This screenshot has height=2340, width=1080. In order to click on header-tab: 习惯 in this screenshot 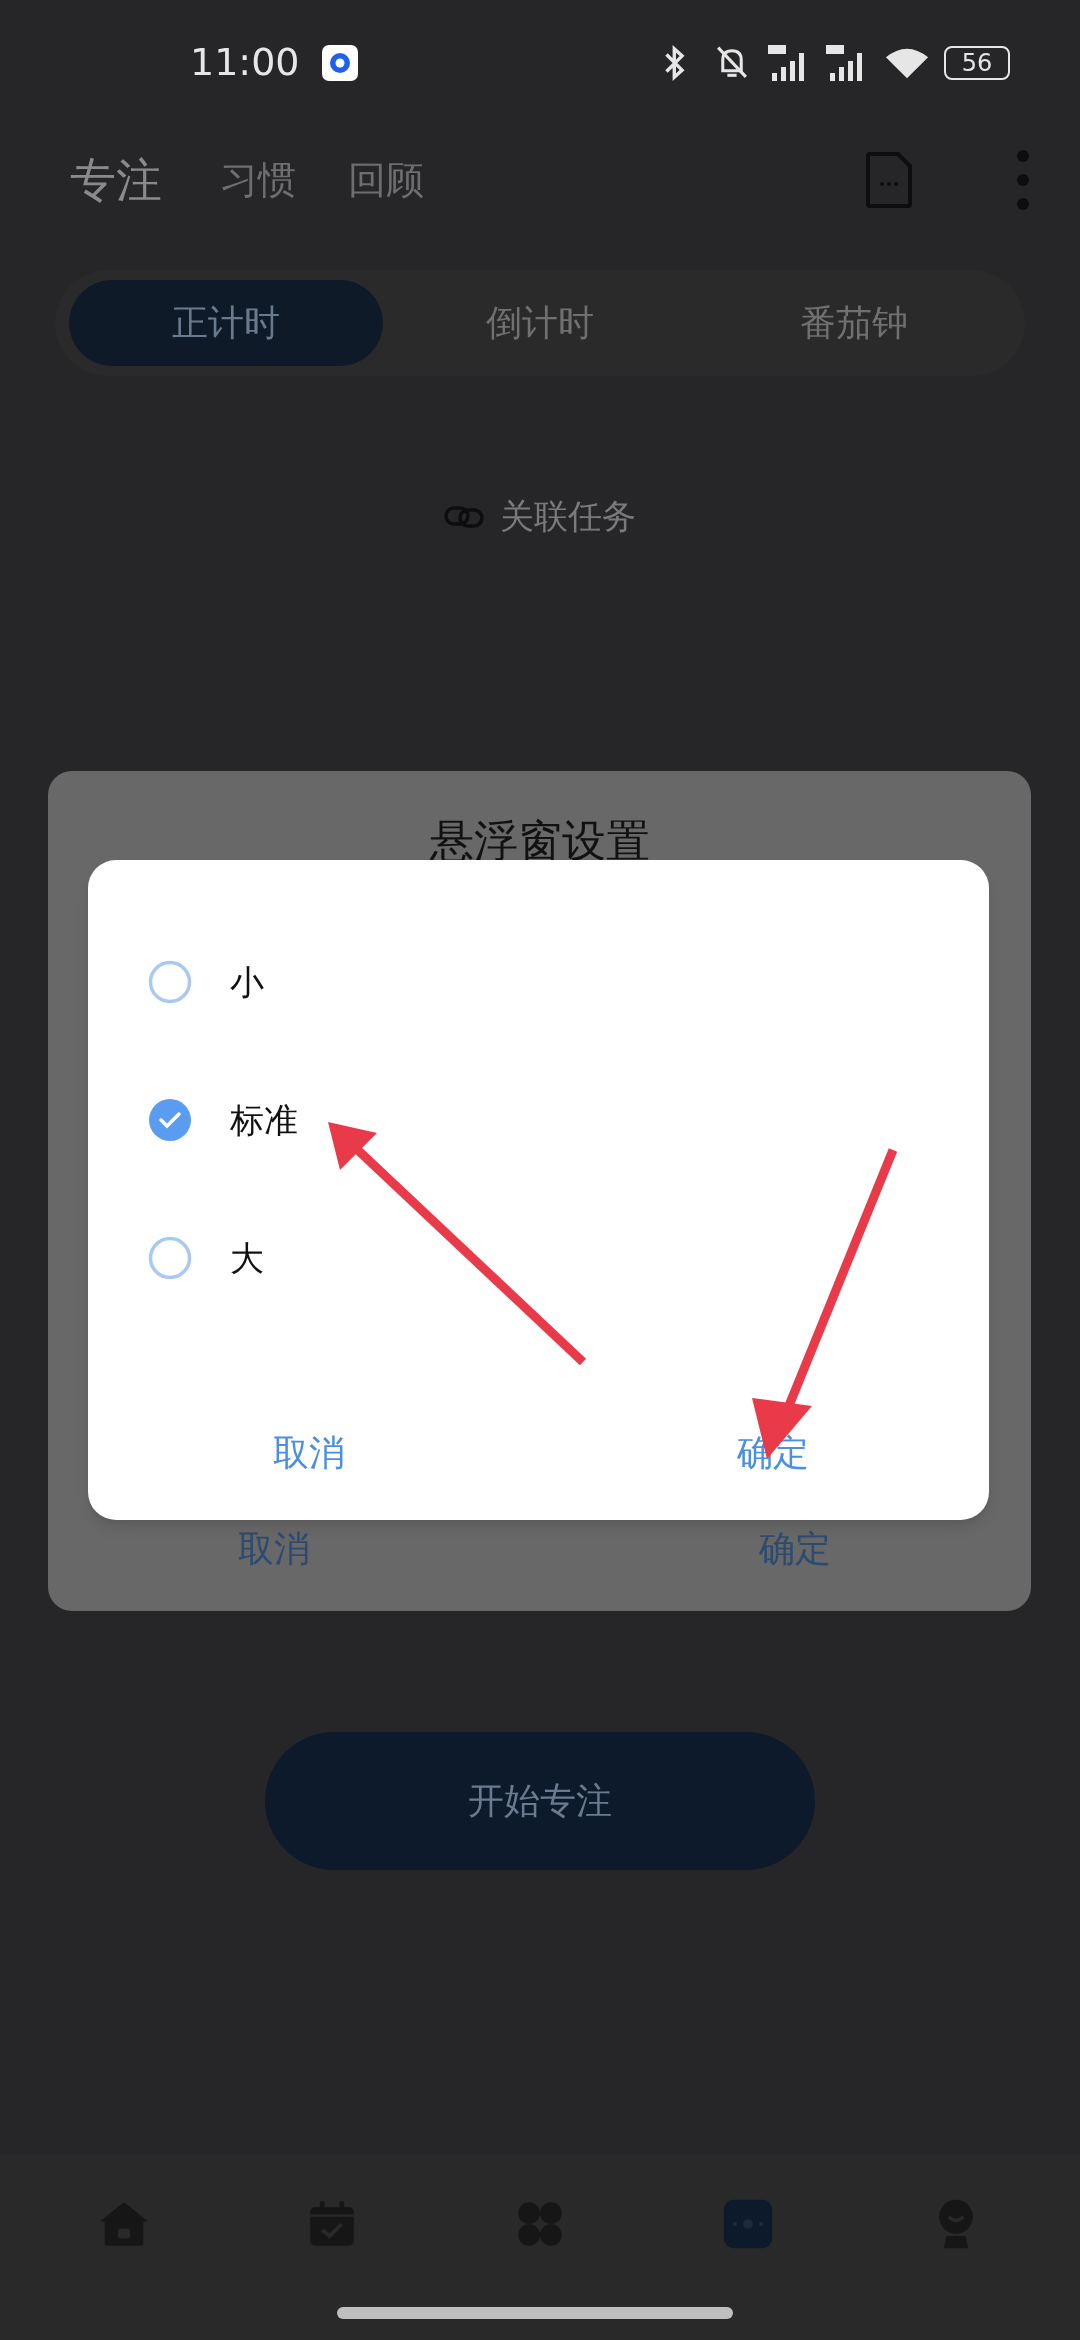, I will do `click(258, 180)`.